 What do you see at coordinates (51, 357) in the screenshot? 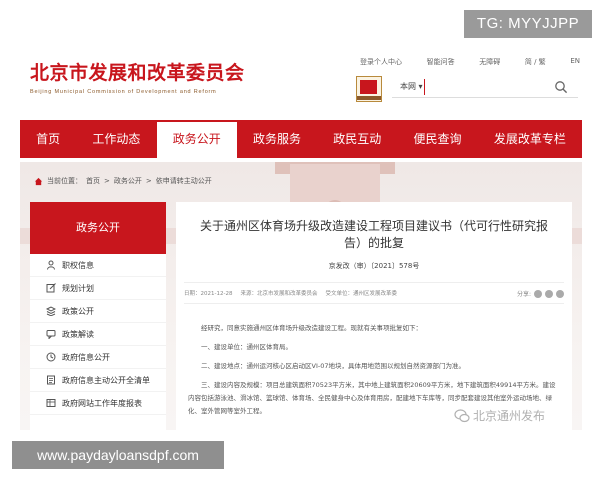
I see `clock-icon` at bounding box center [51, 357].